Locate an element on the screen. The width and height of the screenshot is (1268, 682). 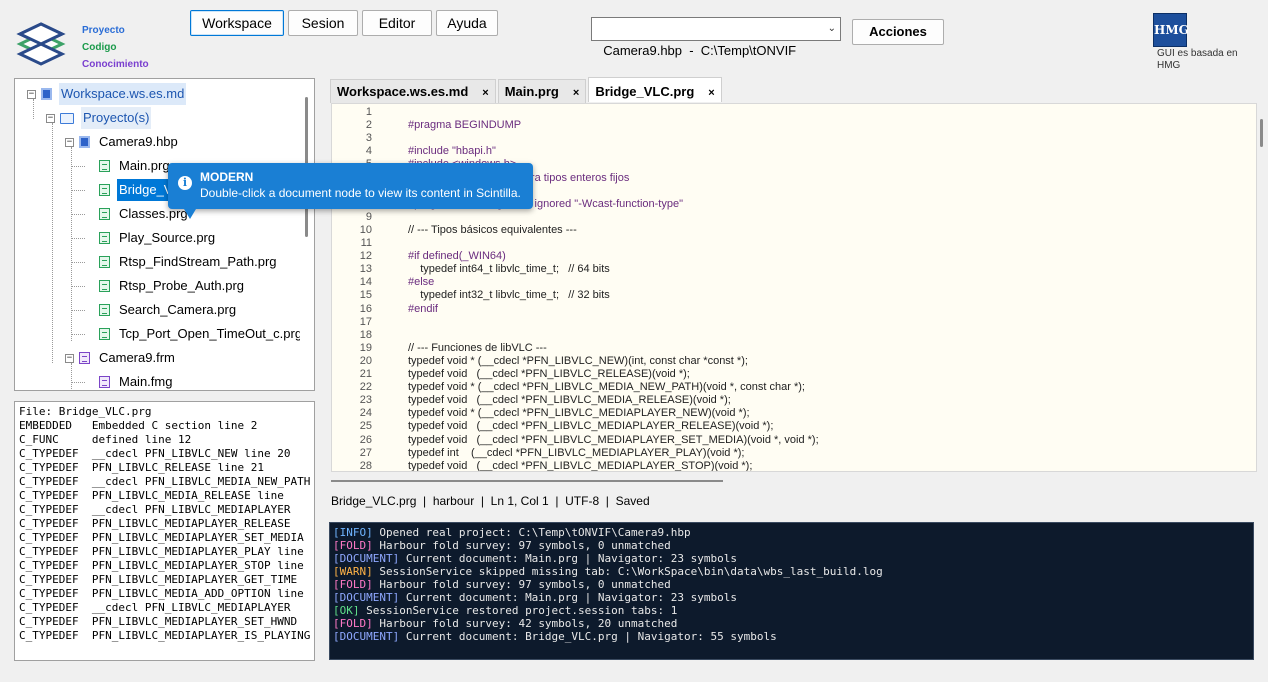
menu-workspace-button: Workspace is located at coordinates (237, 23).